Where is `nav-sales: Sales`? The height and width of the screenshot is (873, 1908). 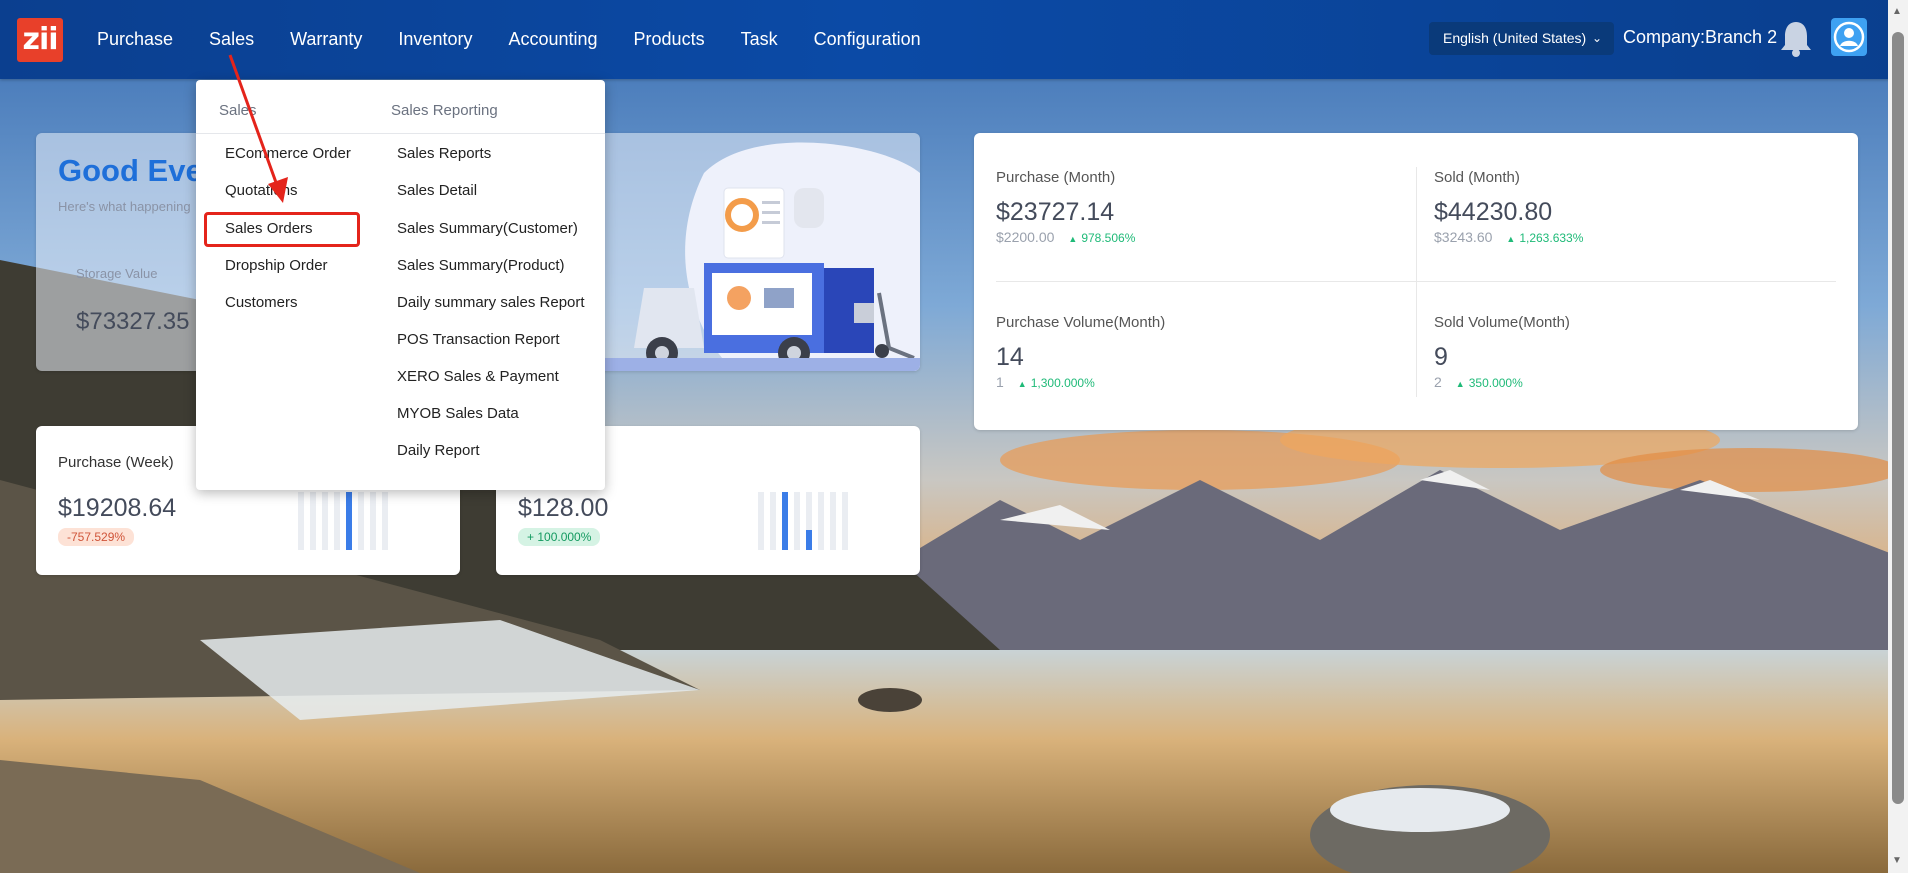
nav-sales: Sales is located at coordinates (231, 39).